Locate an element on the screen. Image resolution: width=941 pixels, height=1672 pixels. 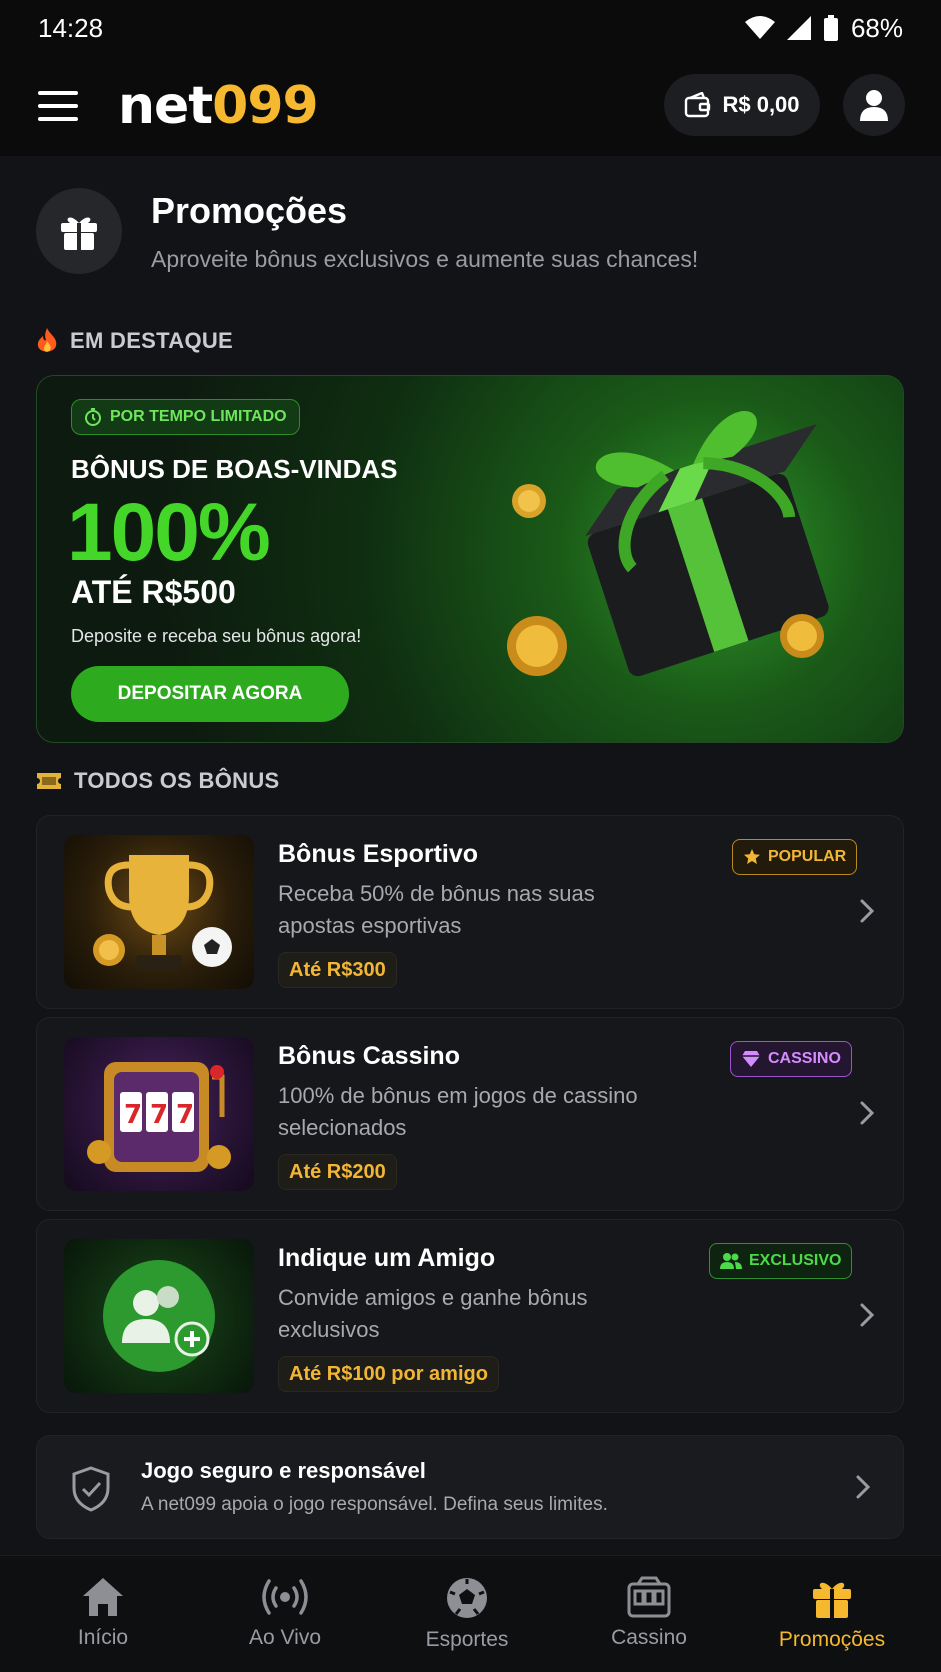
wallet-icon is located at coordinates (698, 105).